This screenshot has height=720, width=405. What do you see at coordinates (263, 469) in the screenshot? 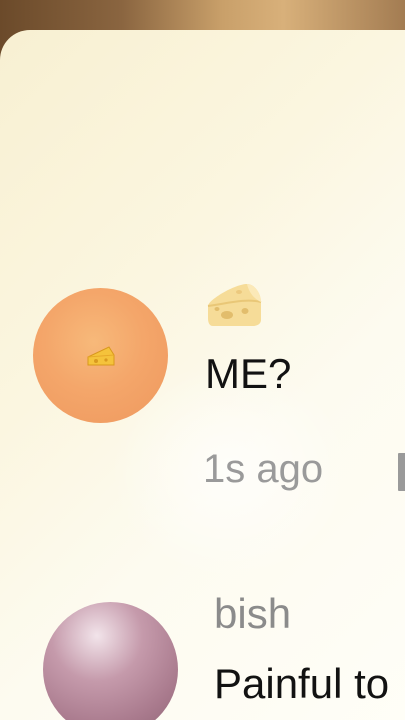
I see `comment-timestamp: 1s ago` at bounding box center [263, 469].